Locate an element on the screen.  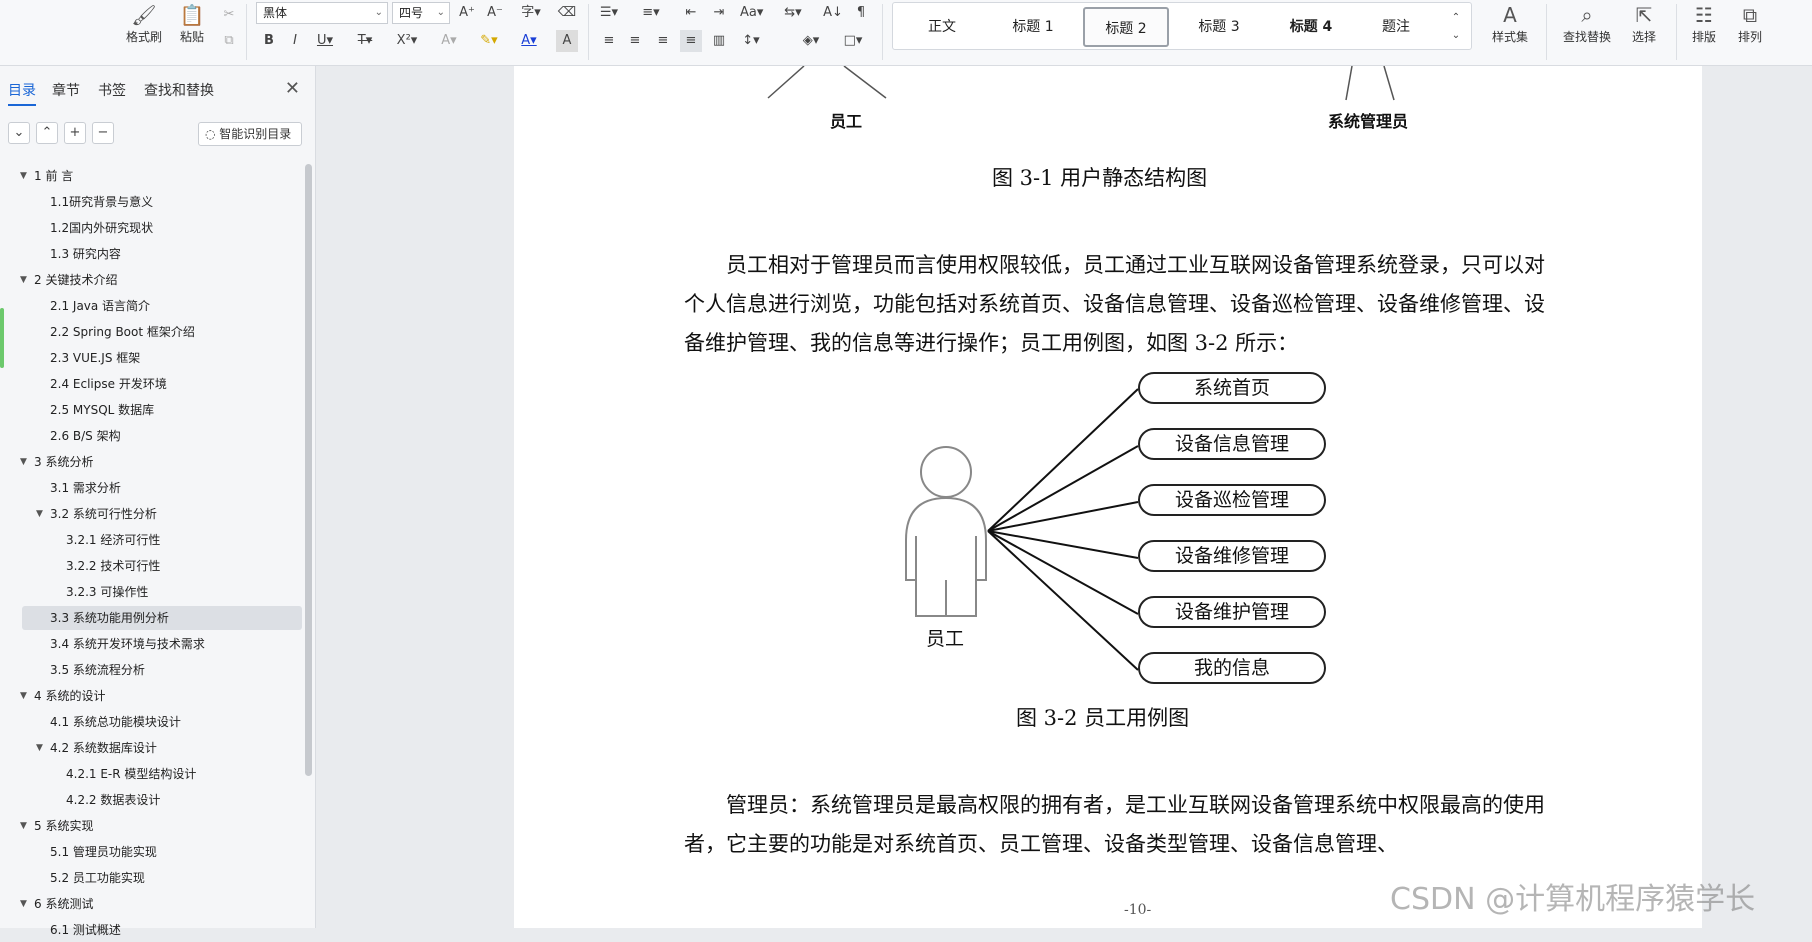
add-heading-icon: + is located at coordinates (75, 133).